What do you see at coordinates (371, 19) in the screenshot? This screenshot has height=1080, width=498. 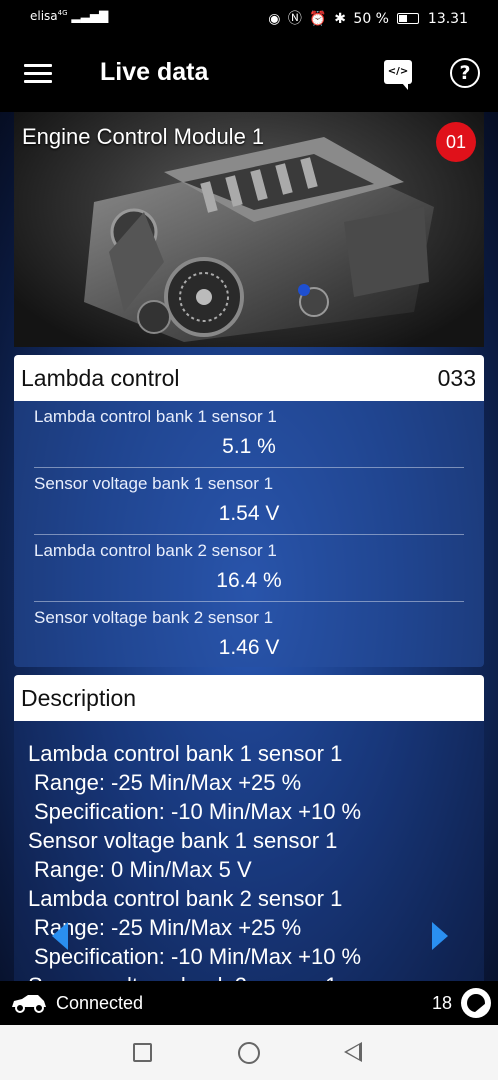 I see `battery-percent: 50 %` at bounding box center [371, 19].